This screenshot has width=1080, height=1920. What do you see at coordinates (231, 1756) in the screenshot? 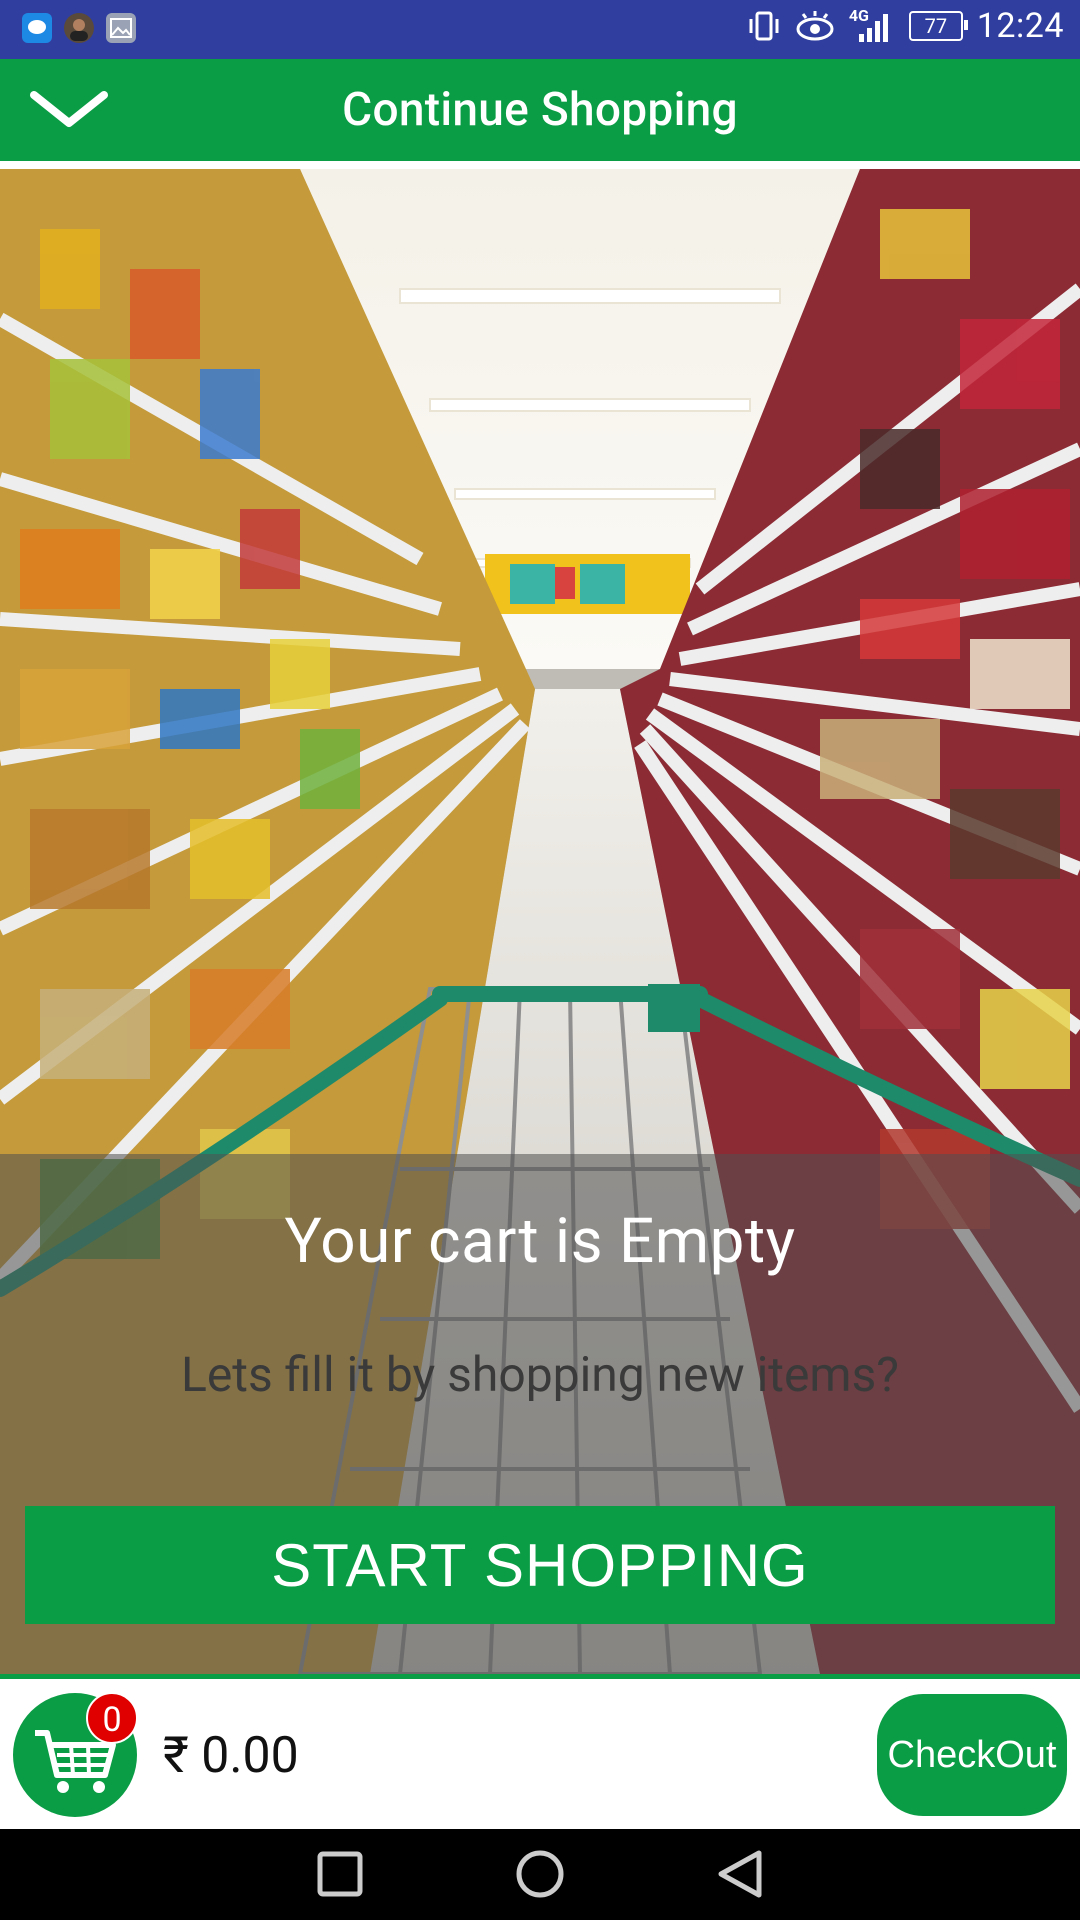
I see `cart-total: ₹ 0.00` at bounding box center [231, 1756].